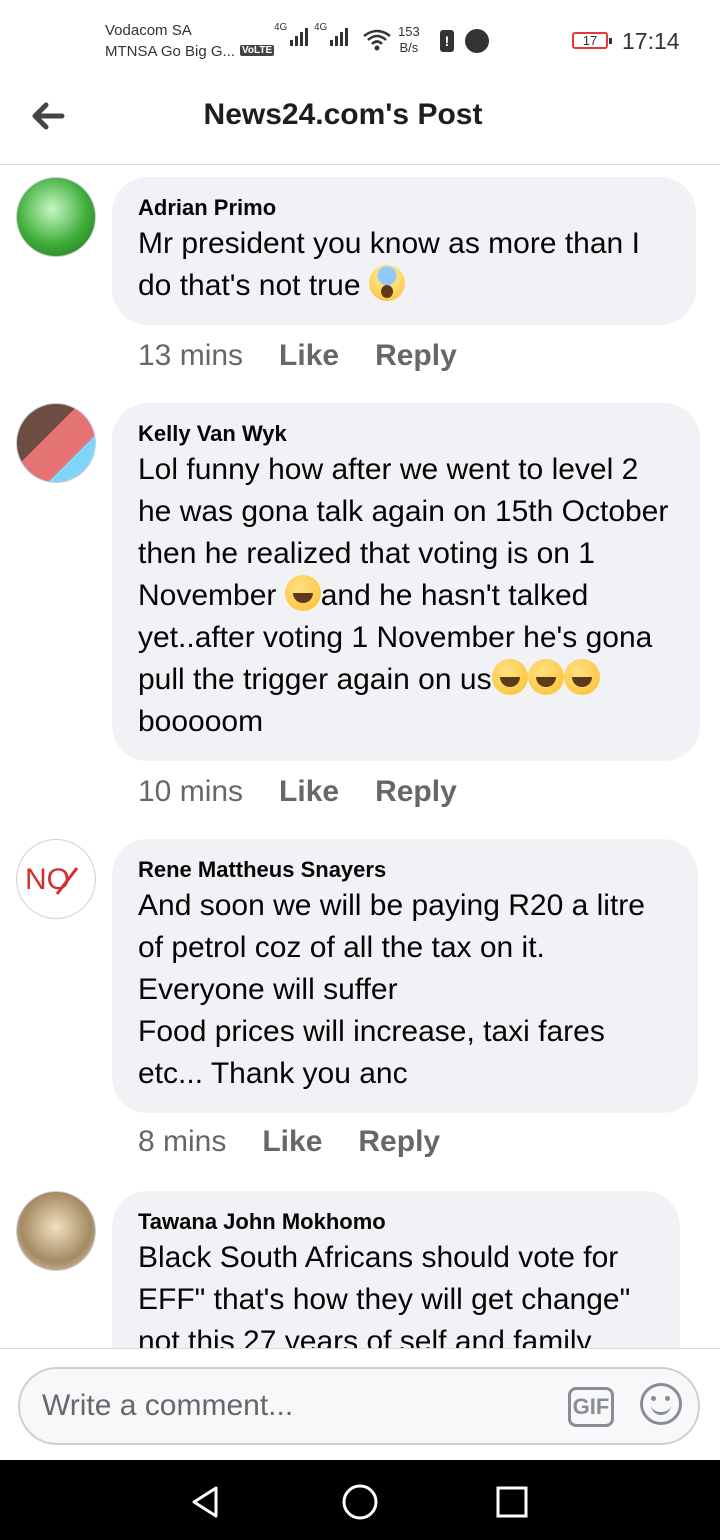 The width and height of the screenshot is (720, 1540). I want to click on circle-home-icon, so click(360, 1502).